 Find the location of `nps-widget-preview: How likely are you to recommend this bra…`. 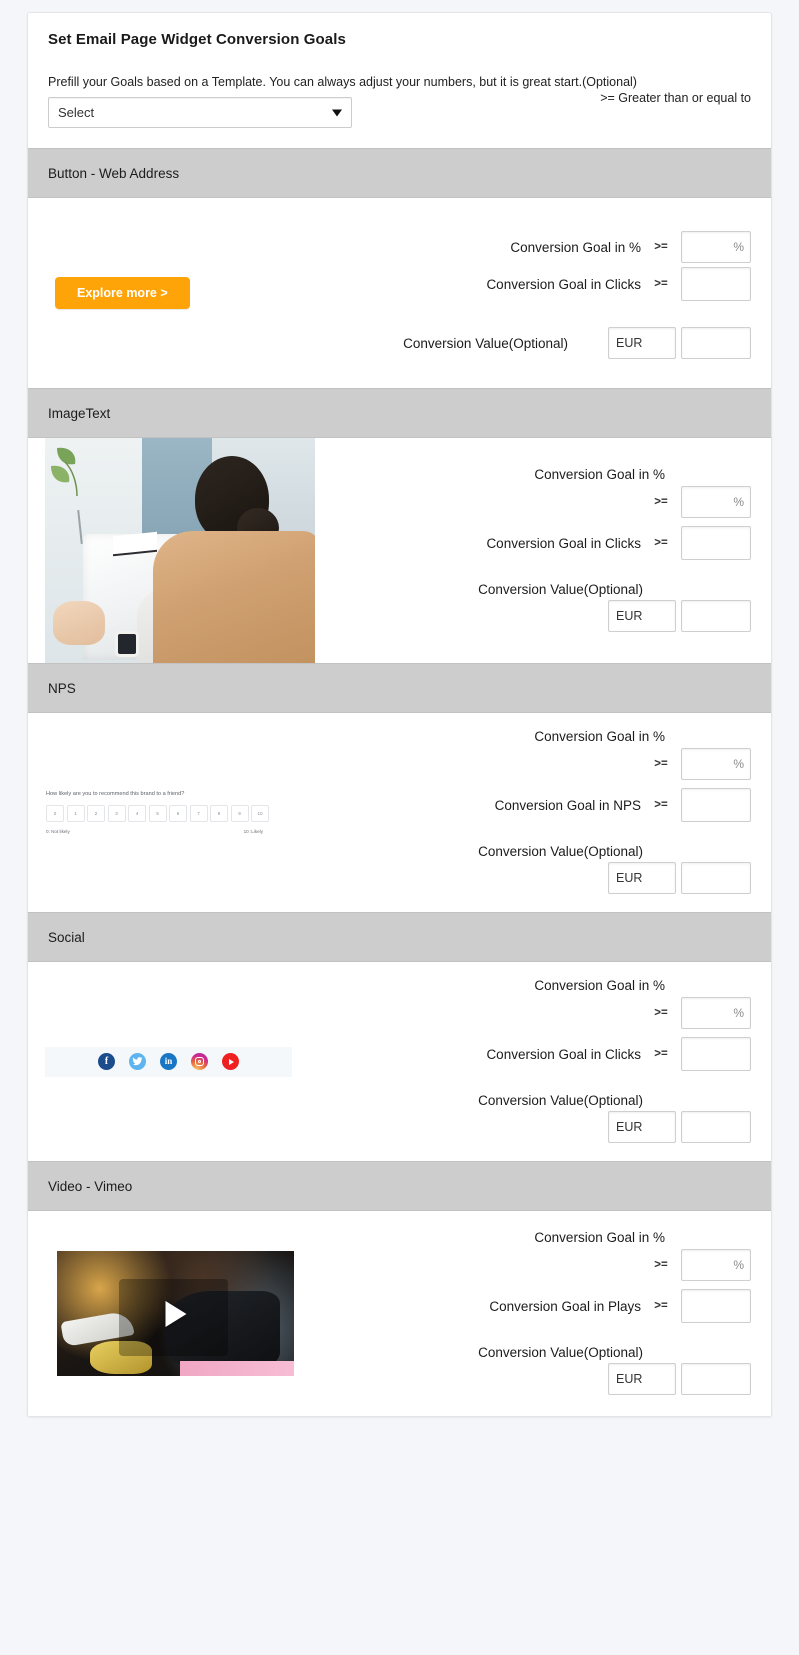

nps-widget-preview: How likely are you to recommend this bra… is located at coordinates (173, 812).